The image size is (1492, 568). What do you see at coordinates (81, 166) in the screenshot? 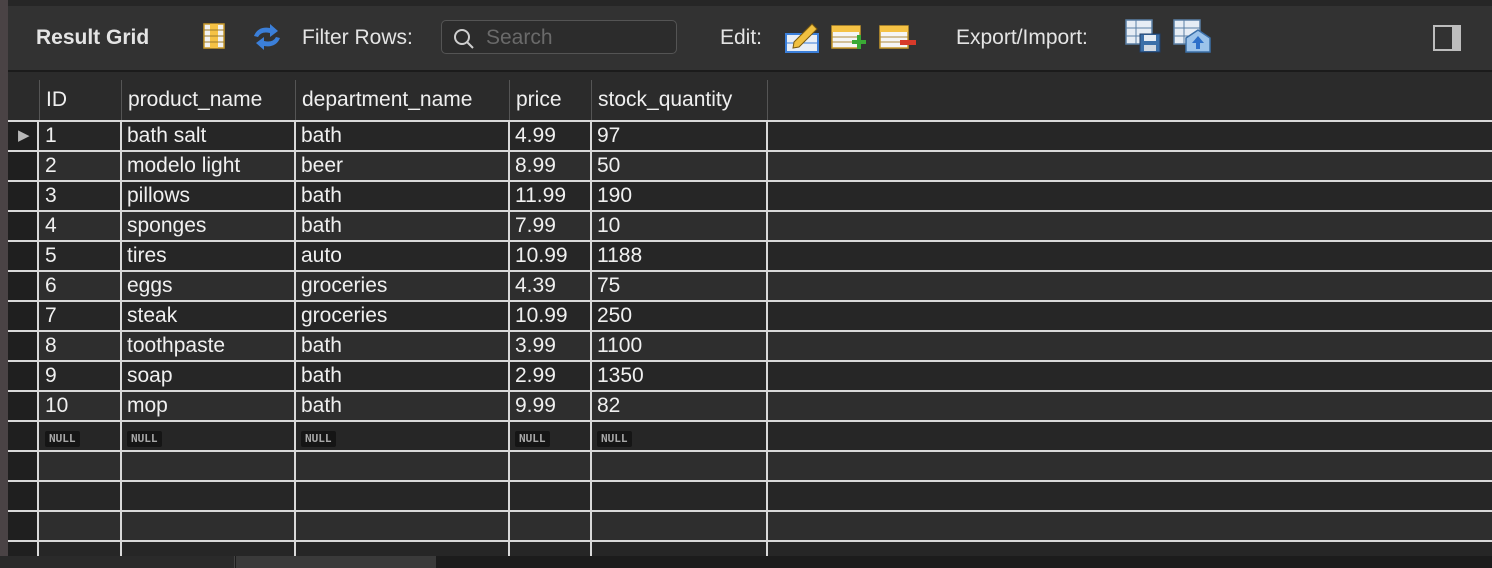
I see `cell-id: 2` at bounding box center [81, 166].